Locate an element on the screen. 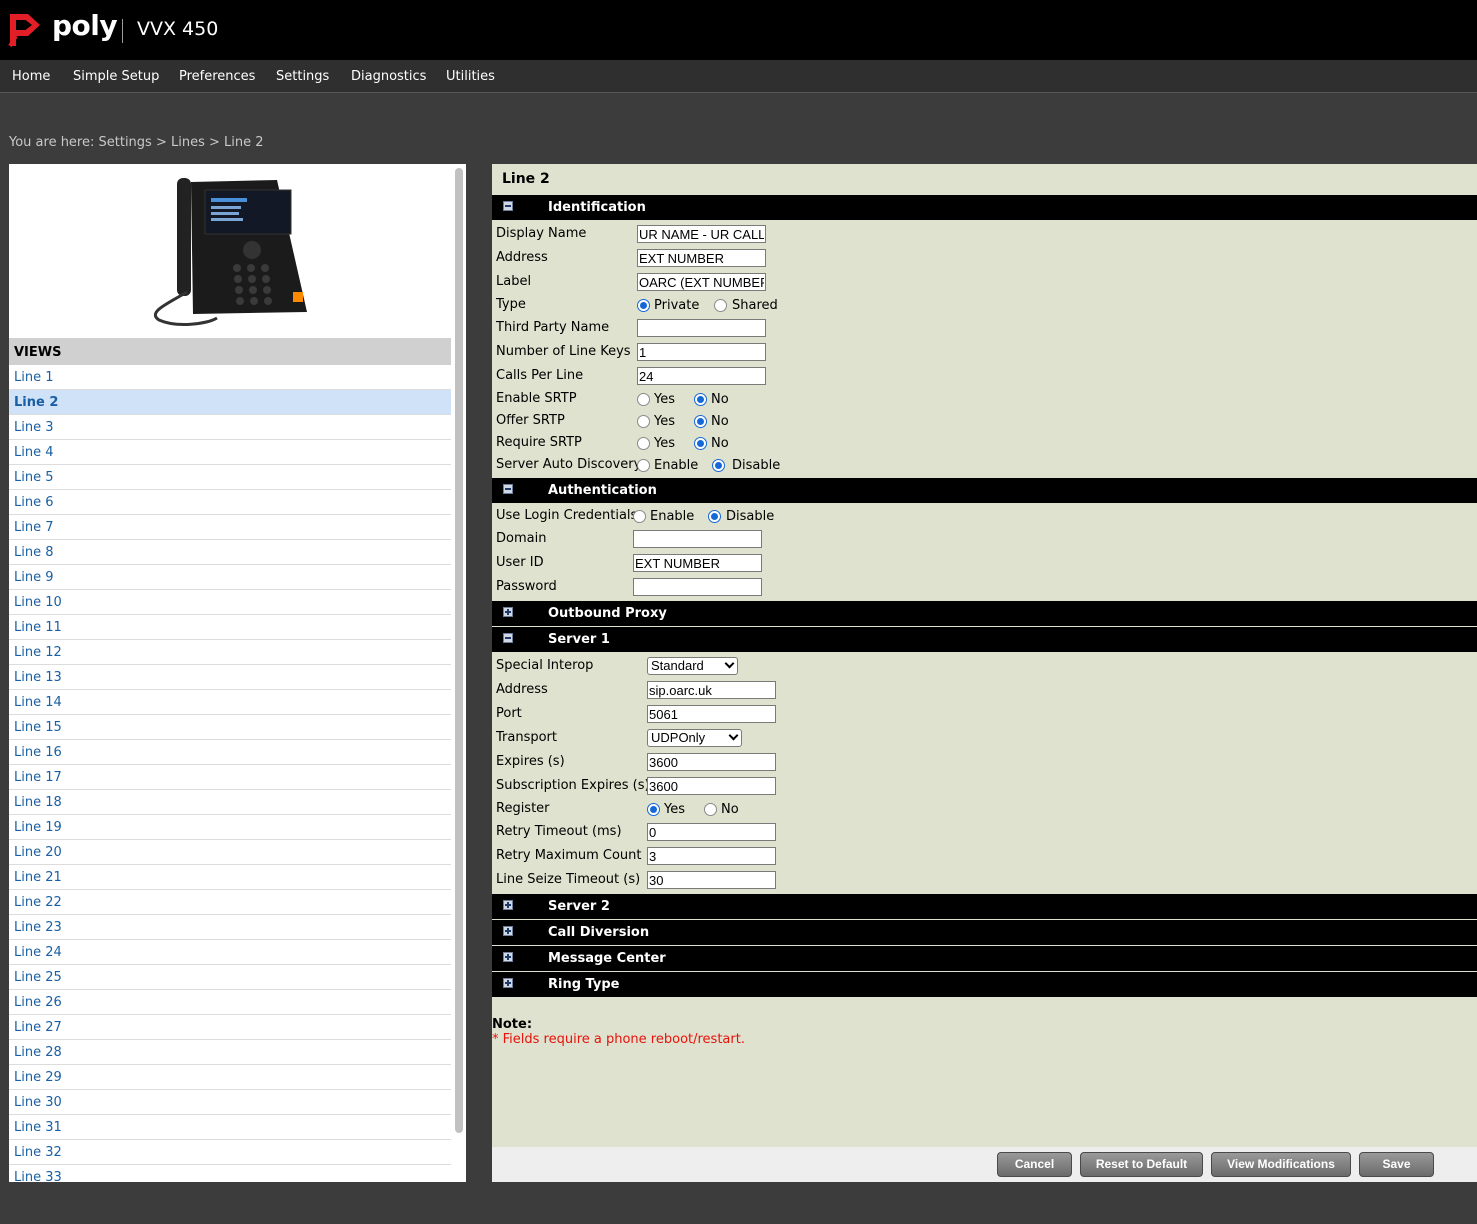 This screenshot has height=1224, width=1477. nav-diagnostics: Diagnostics is located at coordinates (388, 76).